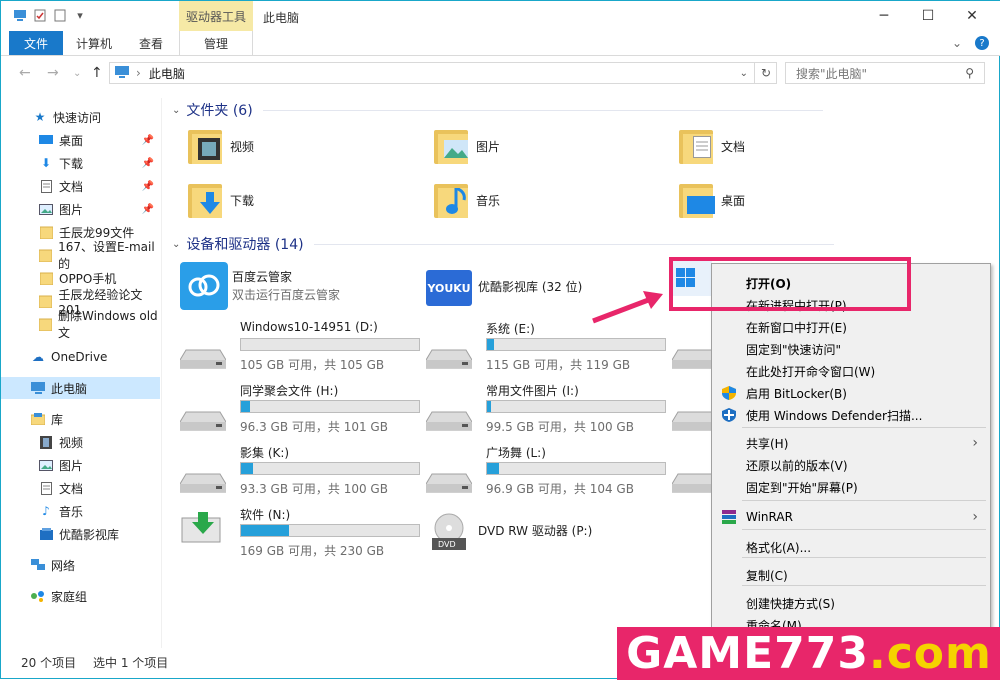 The height and width of the screenshot is (680, 1000). I want to click on context-menu-item: 还原以前的版本(V), so click(851, 465).